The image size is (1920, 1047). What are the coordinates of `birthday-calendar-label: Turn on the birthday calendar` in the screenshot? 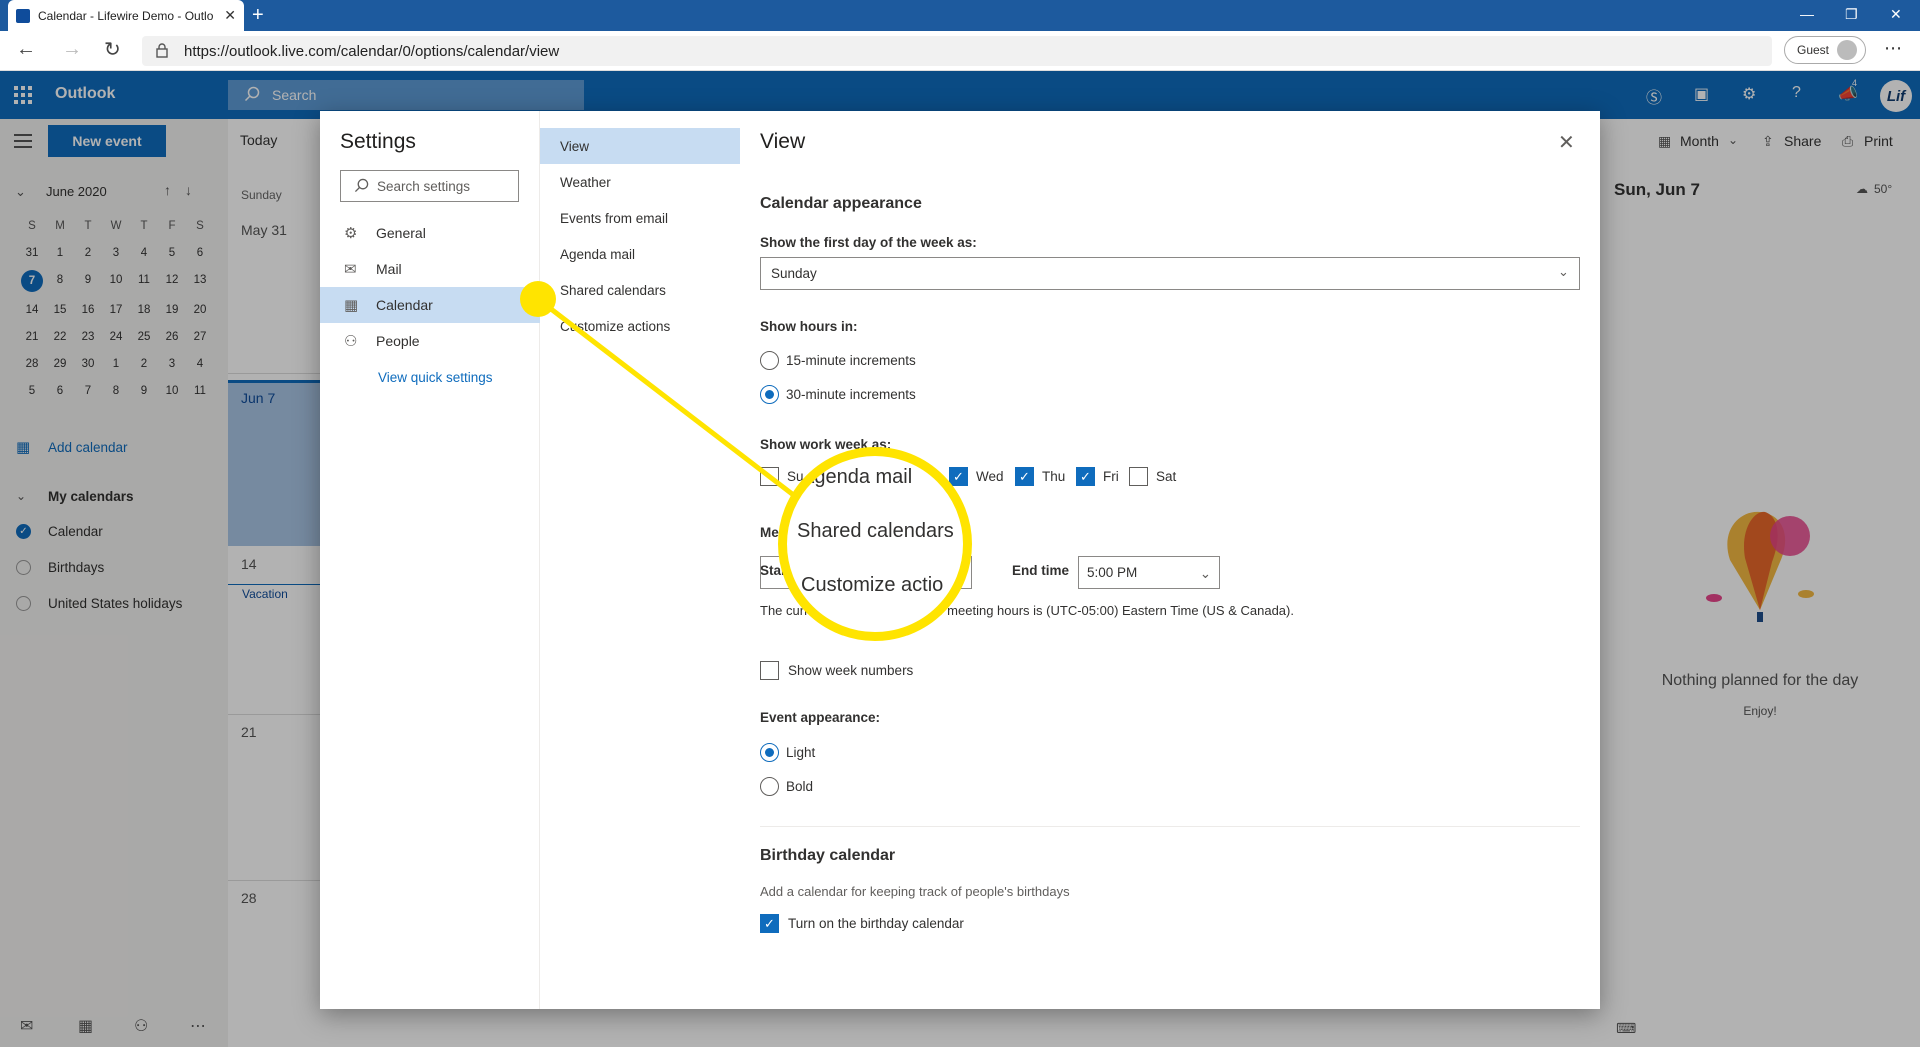 It's located at (876, 923).